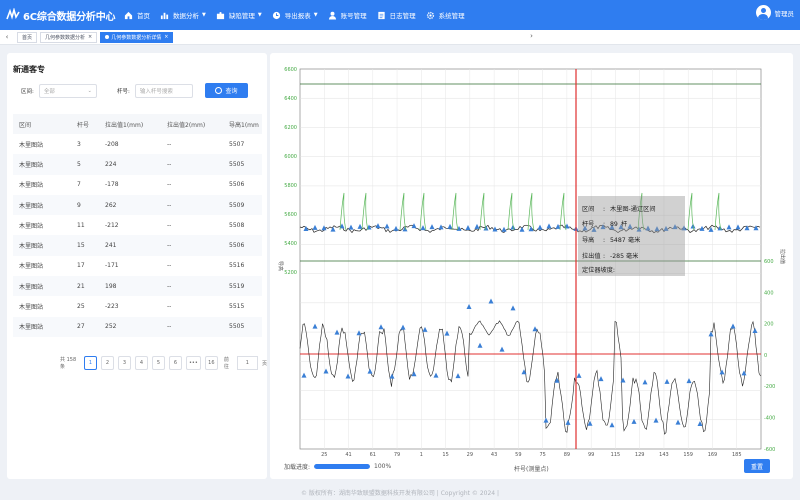 This screenshot has width=800, height=500. I want to click on reset-button: 重置, so click(757, 466).